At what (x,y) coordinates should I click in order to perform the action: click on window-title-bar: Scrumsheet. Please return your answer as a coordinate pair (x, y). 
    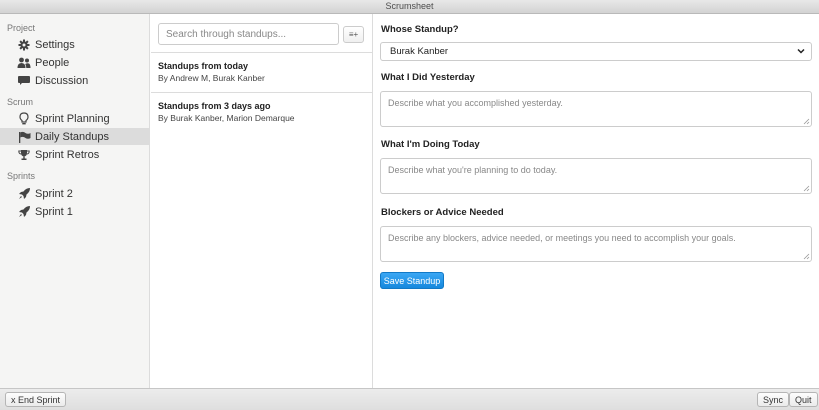
    Looking at the image, I should click on (409, 7).